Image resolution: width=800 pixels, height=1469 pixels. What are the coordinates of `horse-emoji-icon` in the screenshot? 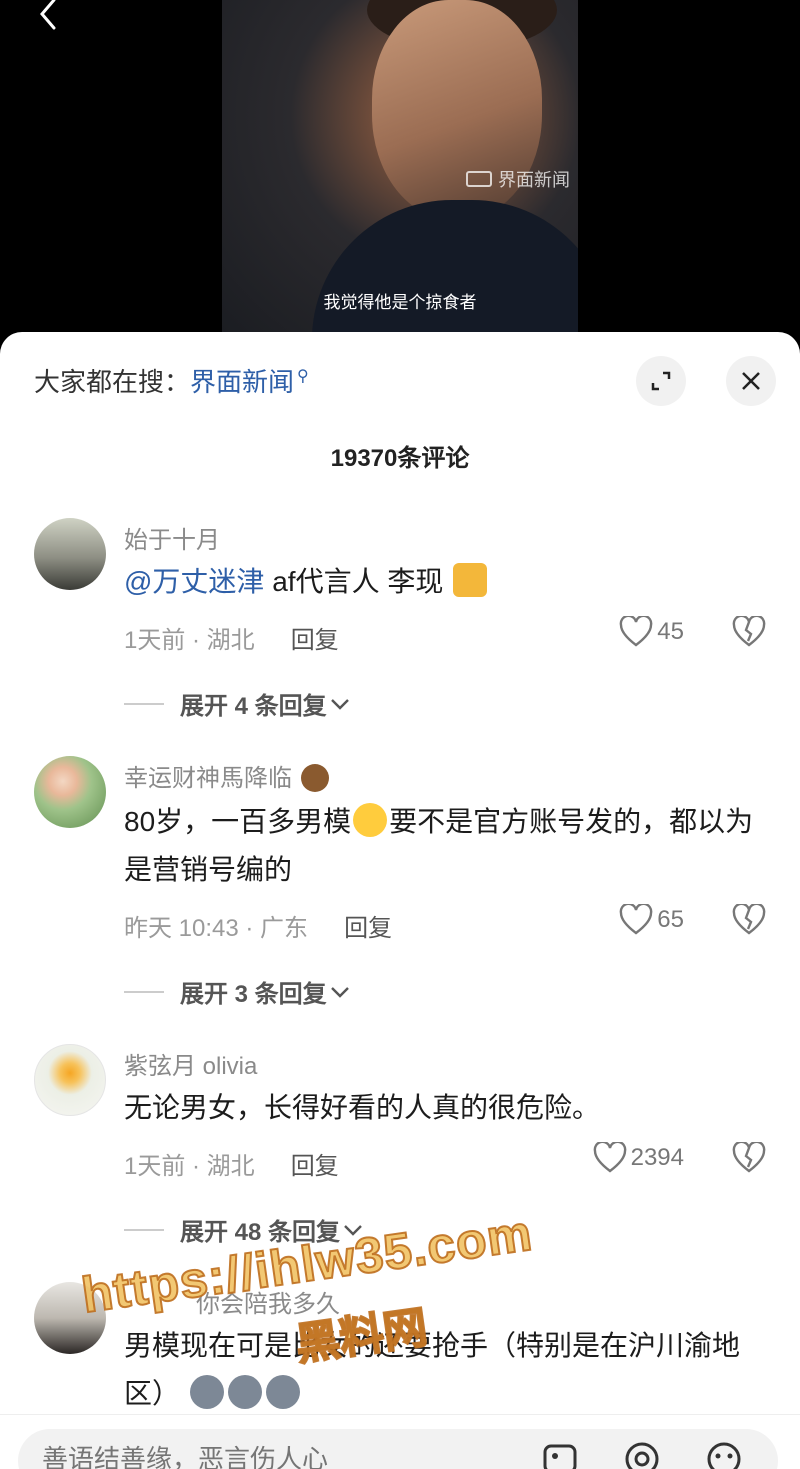 It's located at (314, 778).